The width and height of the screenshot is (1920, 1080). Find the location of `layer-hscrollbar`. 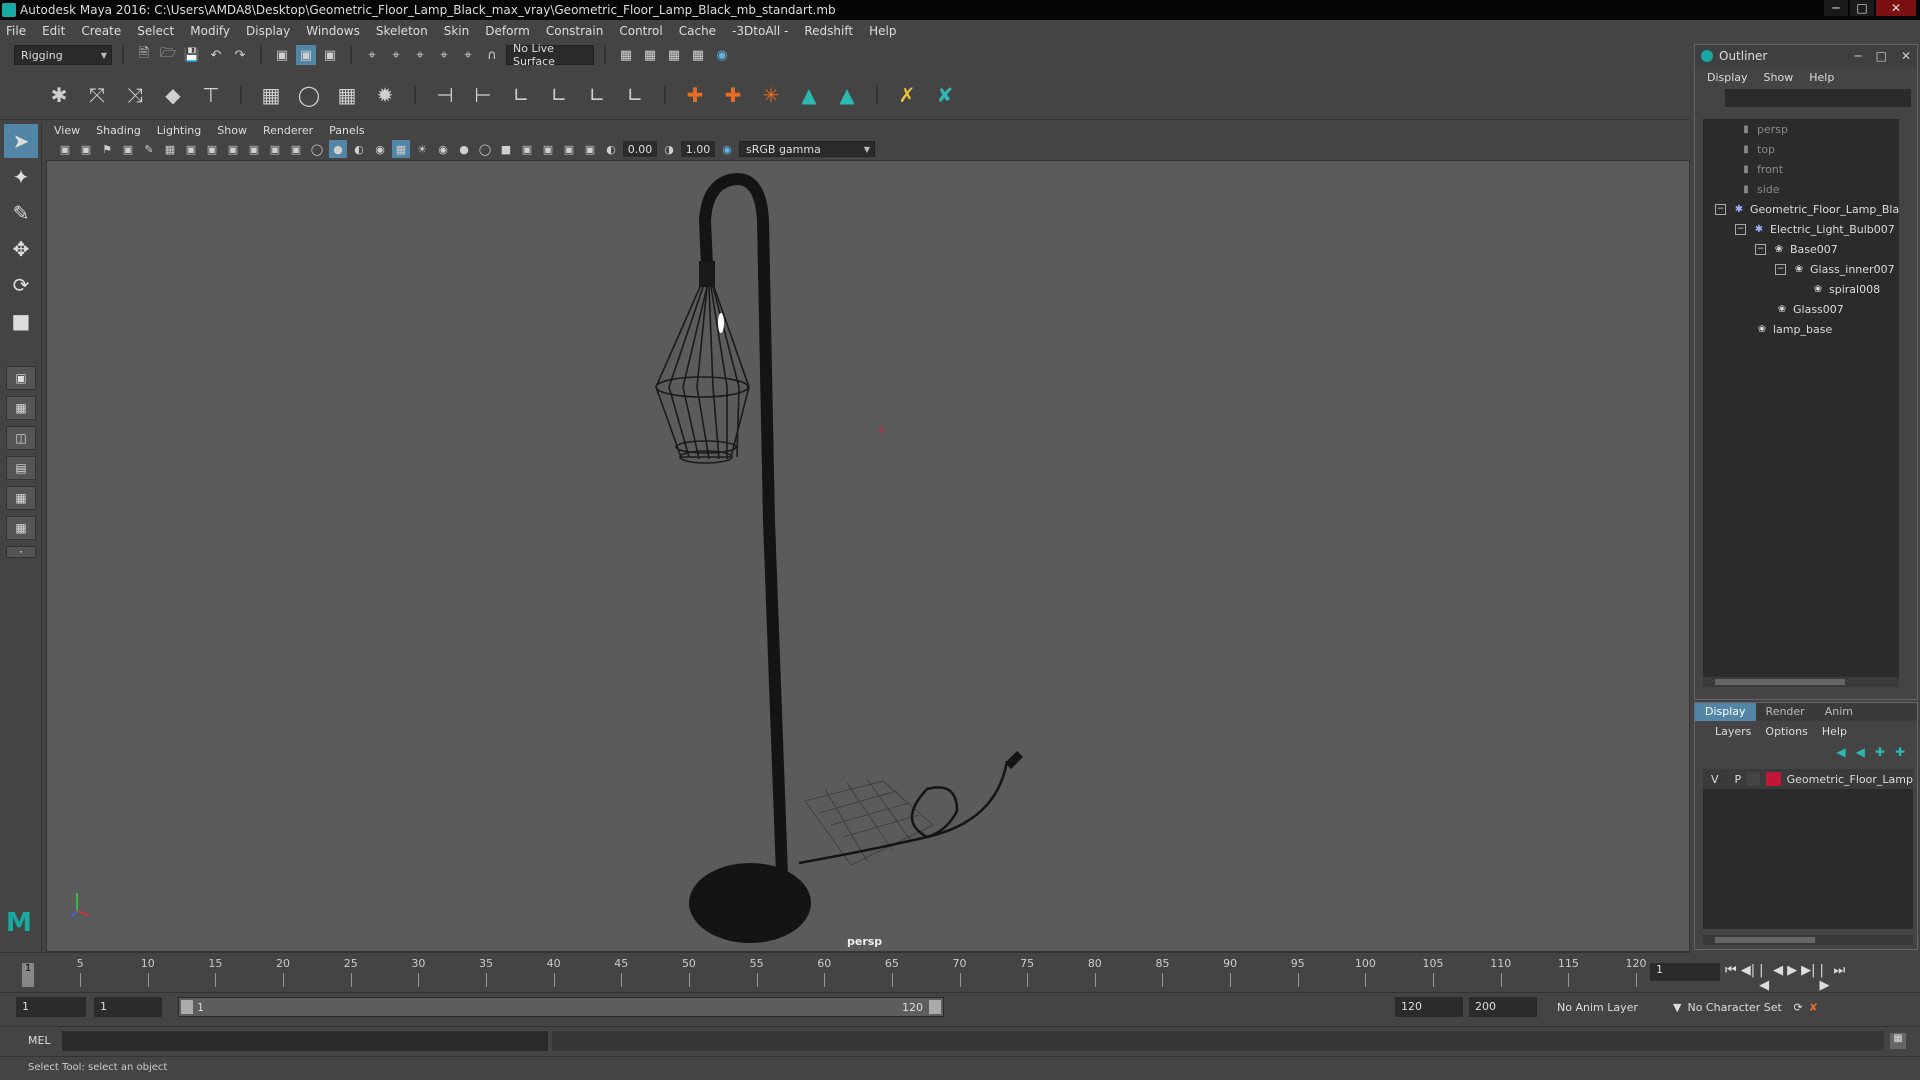

layer-hscrollbar is located at coordinates (1808, 940).